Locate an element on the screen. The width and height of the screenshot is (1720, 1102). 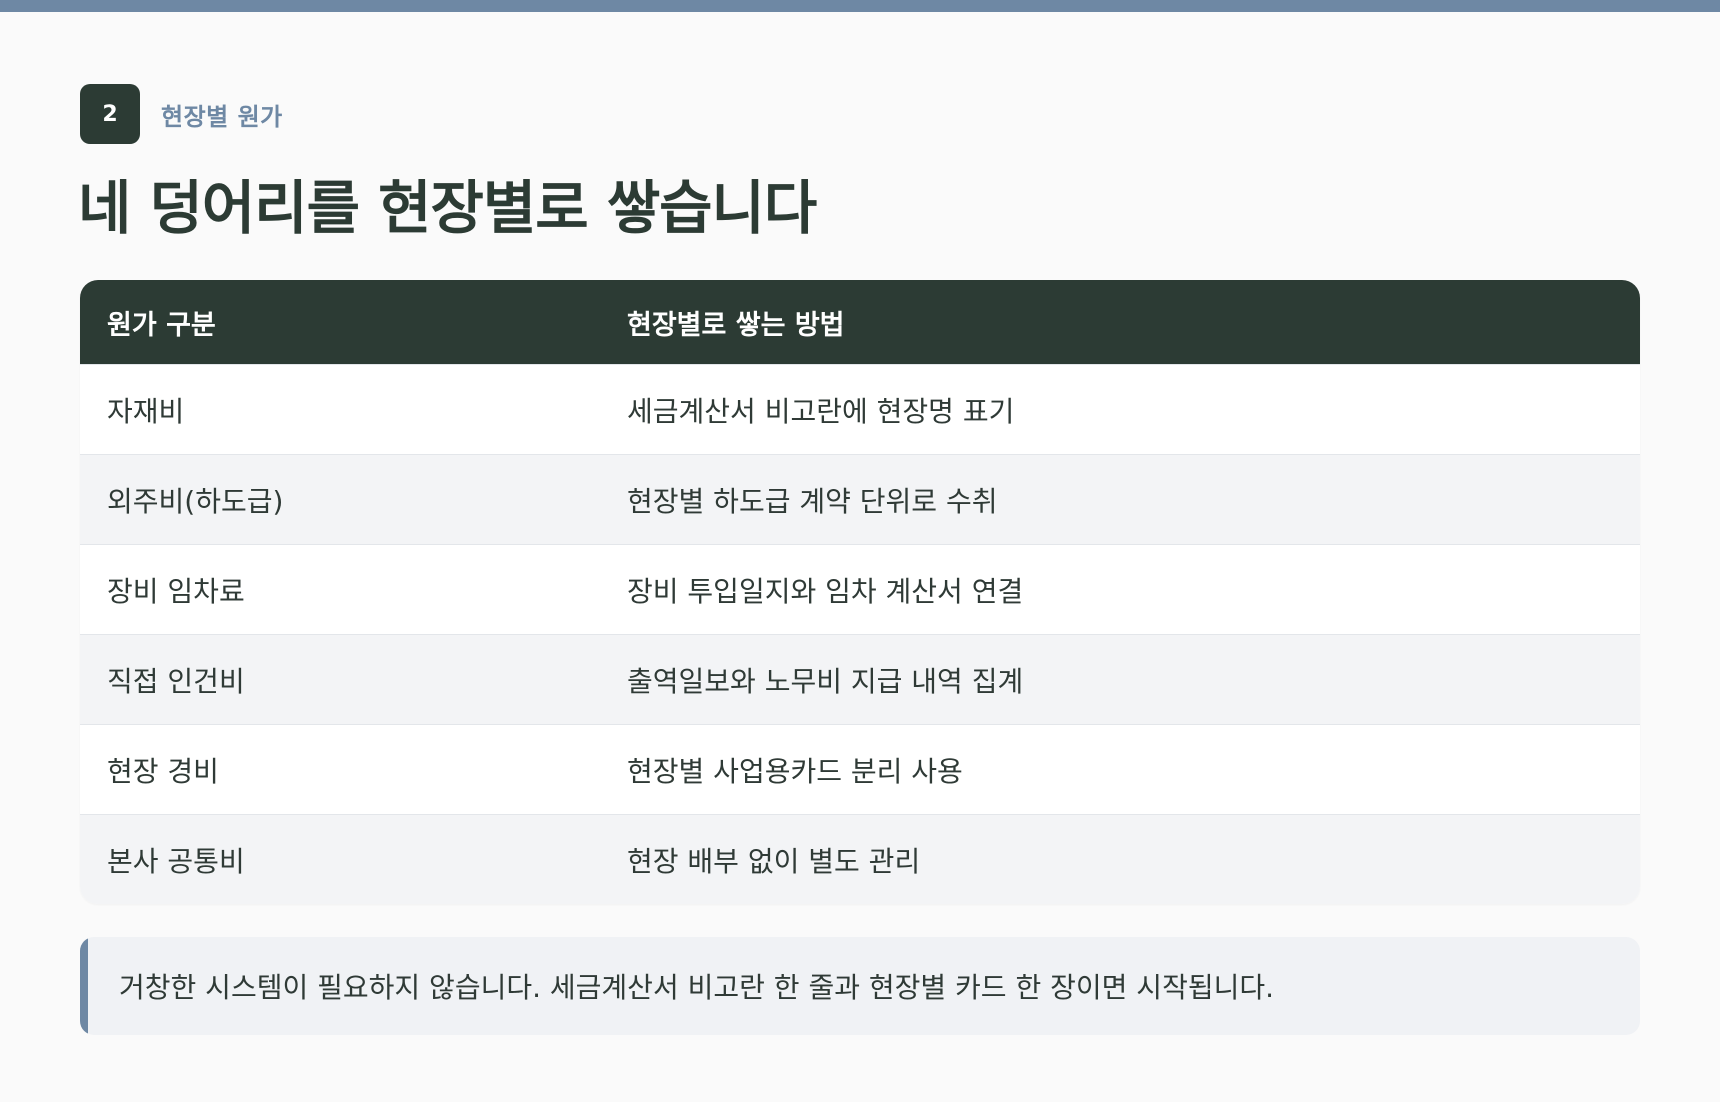
table-row: 장비 임차료 장비 투입일지와 임차 계산서 연결 is located at coordinates (860, 589).